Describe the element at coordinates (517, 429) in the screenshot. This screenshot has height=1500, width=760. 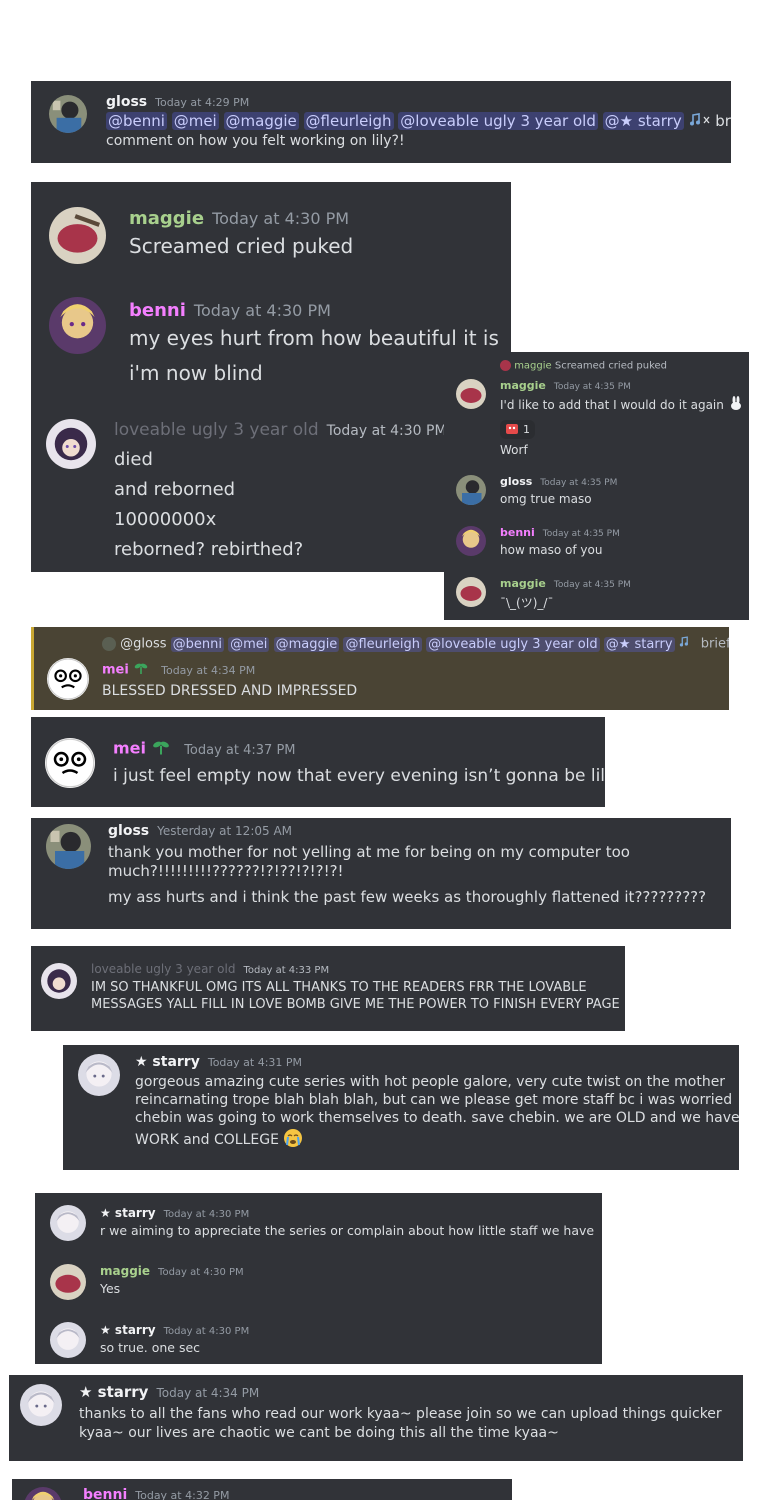
I see `reaction-chip: 1` at that location.